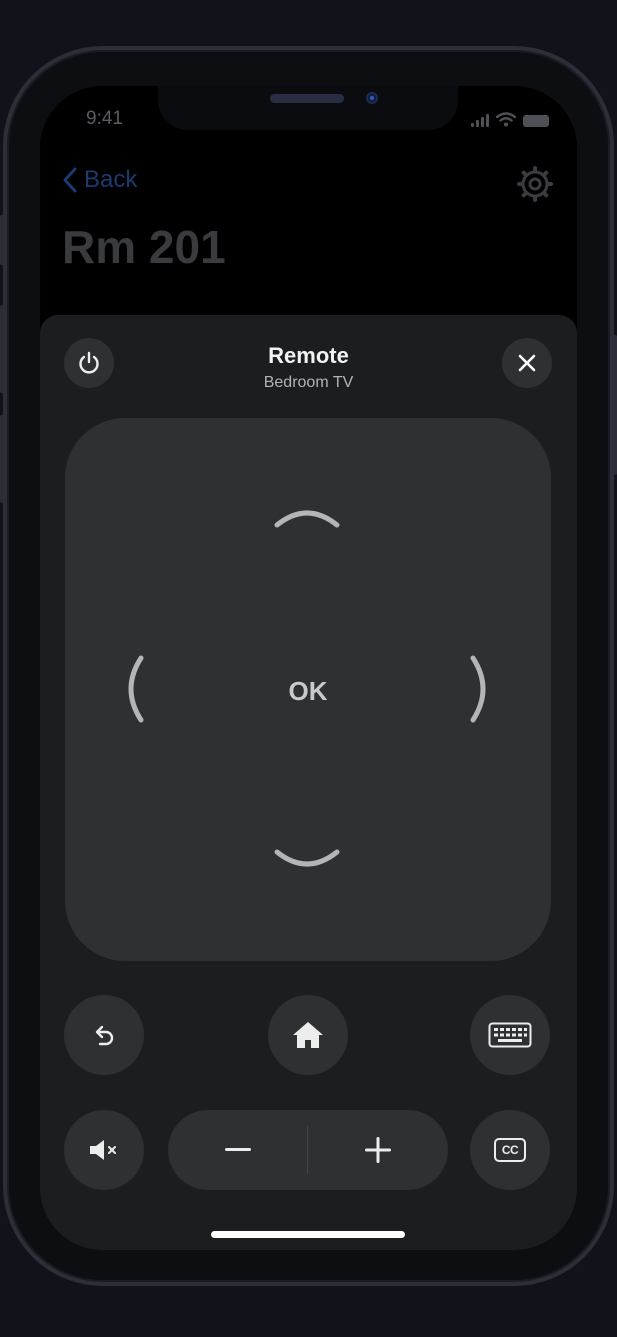  What do you see at coordinates (144, 247) in the screenshot?
I see `page-title: Rm 201` at bounding box center [144, 247].